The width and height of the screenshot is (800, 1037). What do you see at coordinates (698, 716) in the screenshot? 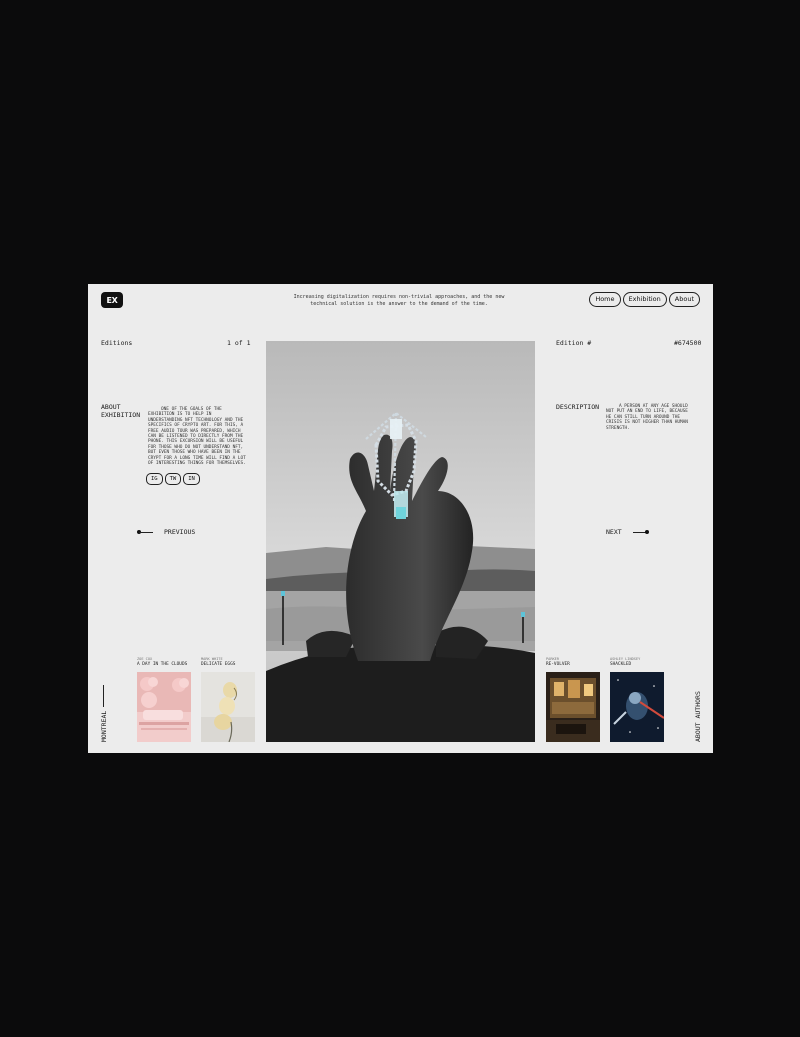
I see `about-authors-link: ABOUT AUTHORS` at bounding box center [698, 716].